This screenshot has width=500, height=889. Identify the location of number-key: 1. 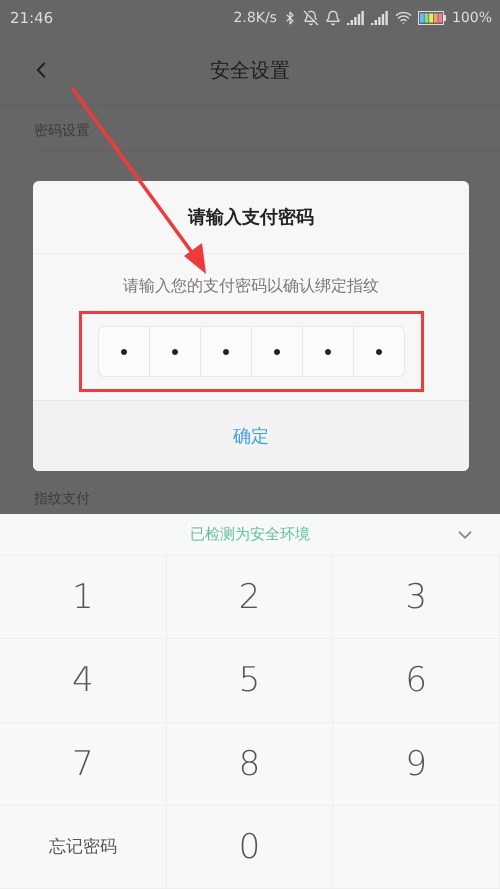
(83, 598).